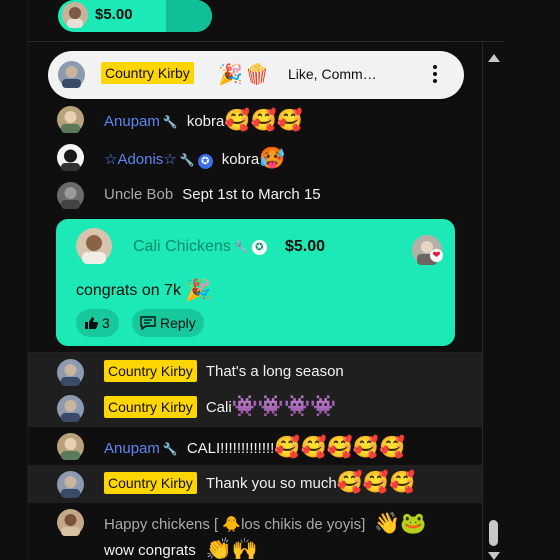 This screenshot has height=560, width=560. Describe the element at coordinates (272, 158) in the screenshot. I see `emoji: 🥵` at that location.